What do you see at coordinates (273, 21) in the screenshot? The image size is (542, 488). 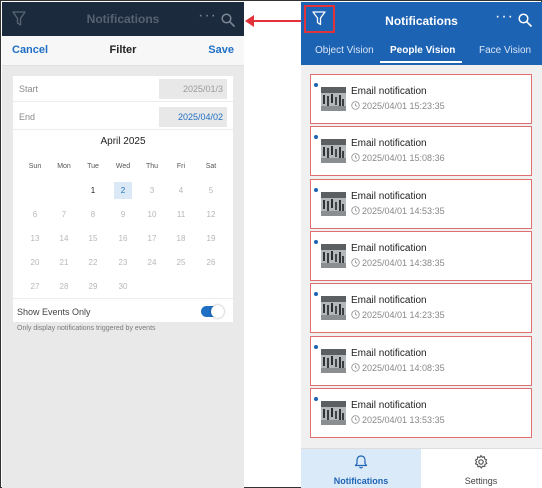 I see `callout-arrow` at bounding box center [273, 21].